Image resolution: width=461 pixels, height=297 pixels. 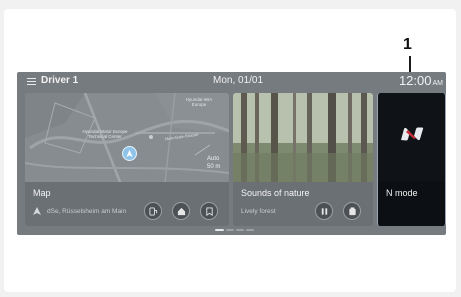 What do you see at coordinates (303, 137) in the screenshot?
I see `forest-image` at bounding box center [303, 137].